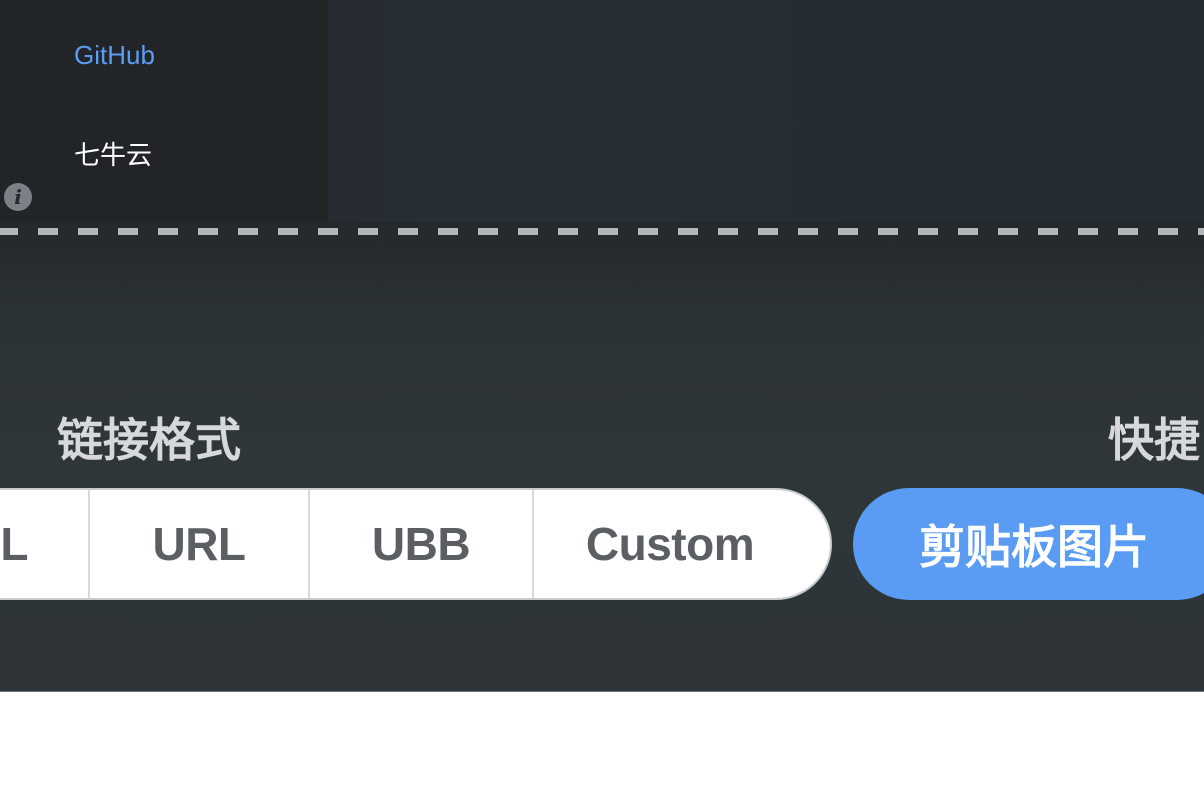 The image size is (1204, 810). Describe the element at coordinates (114, 55) in the screenshot. I see `sidebar-item-github: GitHub` at that location.